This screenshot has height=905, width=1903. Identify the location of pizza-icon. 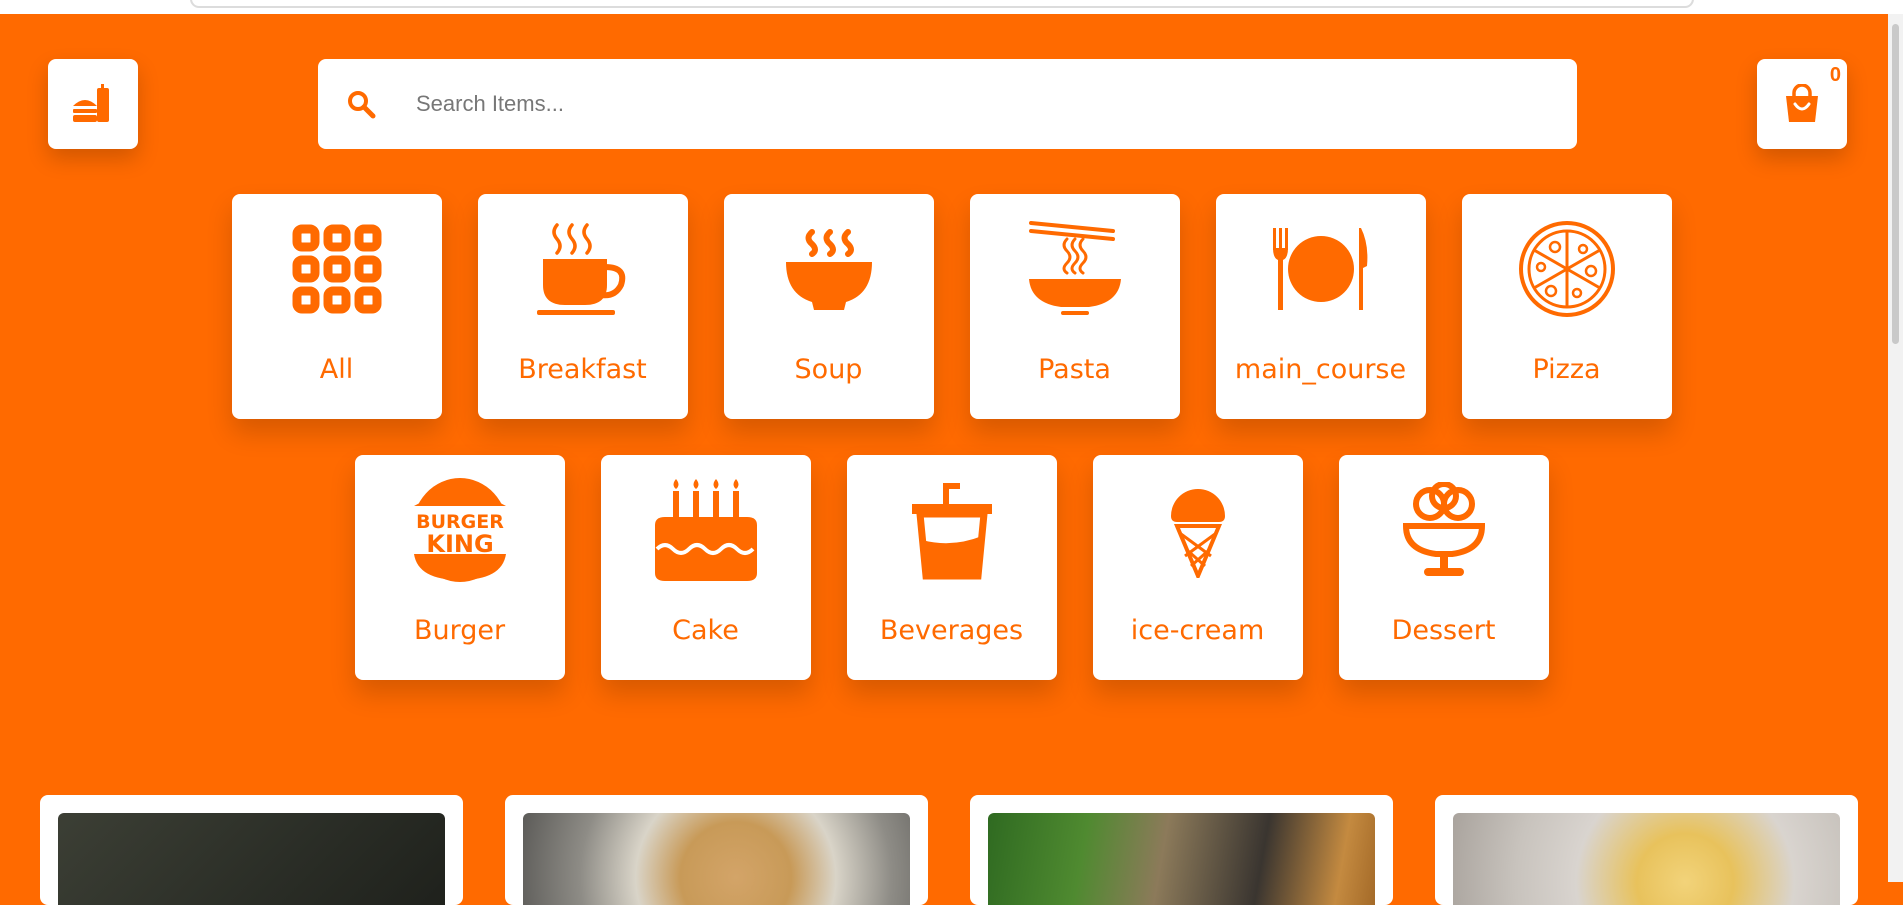
(1566, 269).